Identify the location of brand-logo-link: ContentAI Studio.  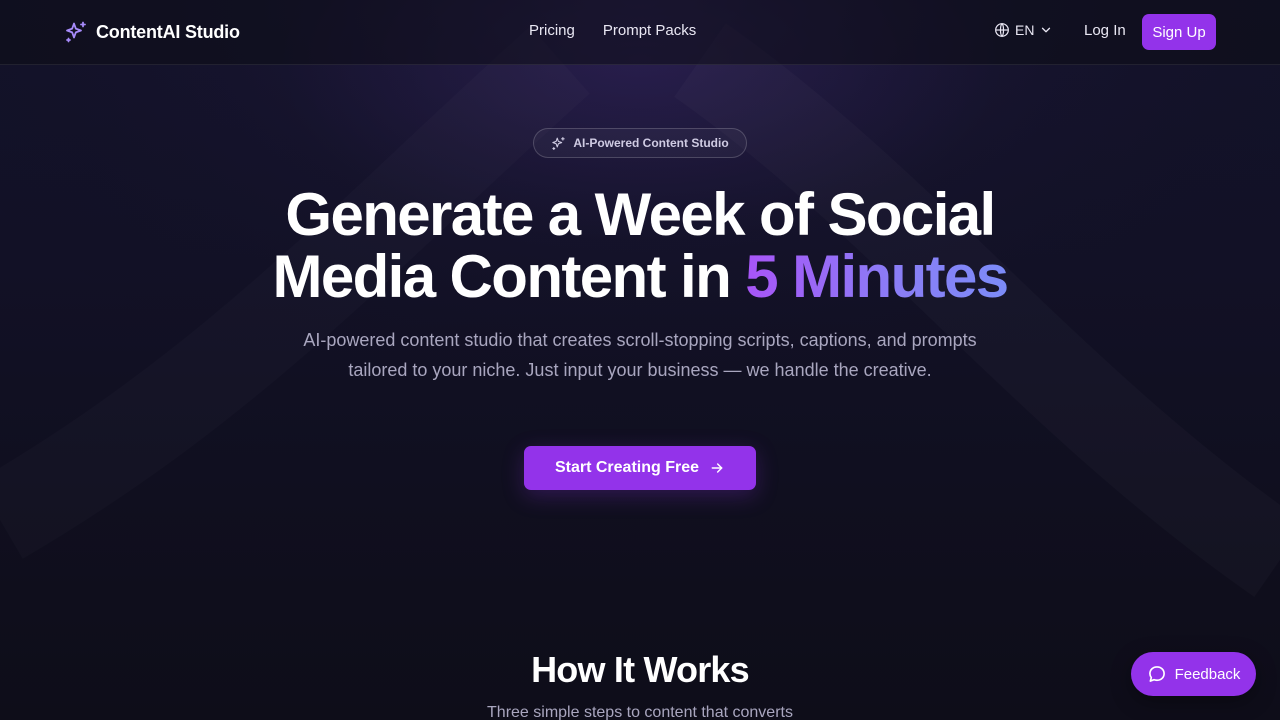
(152, 32).